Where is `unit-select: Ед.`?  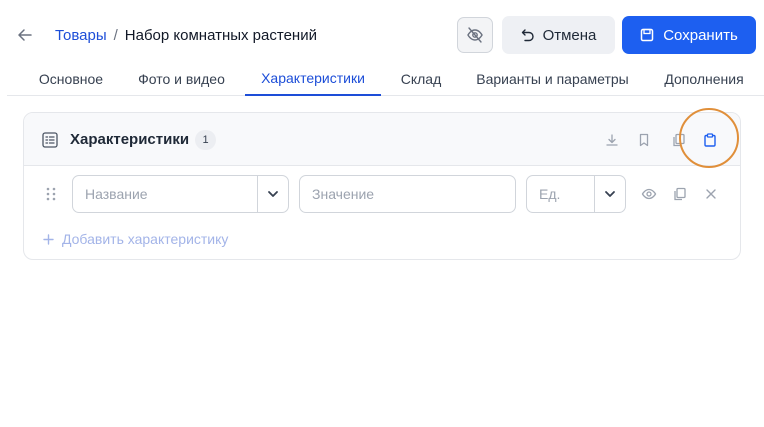 unit-select: Ед. is located at coordinates (576, 194).